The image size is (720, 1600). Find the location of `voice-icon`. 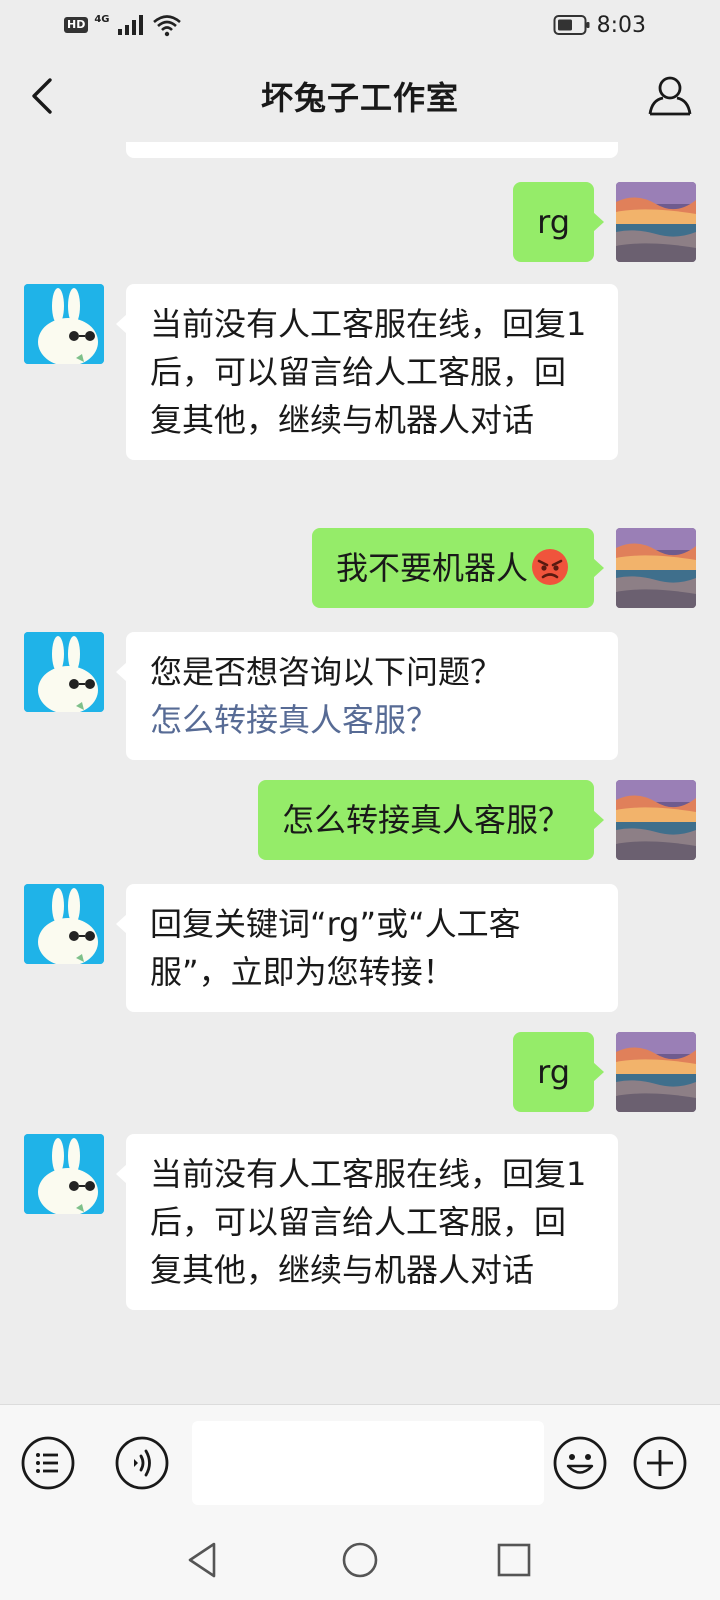

voice-icon is located at coordinates (142, 1463).